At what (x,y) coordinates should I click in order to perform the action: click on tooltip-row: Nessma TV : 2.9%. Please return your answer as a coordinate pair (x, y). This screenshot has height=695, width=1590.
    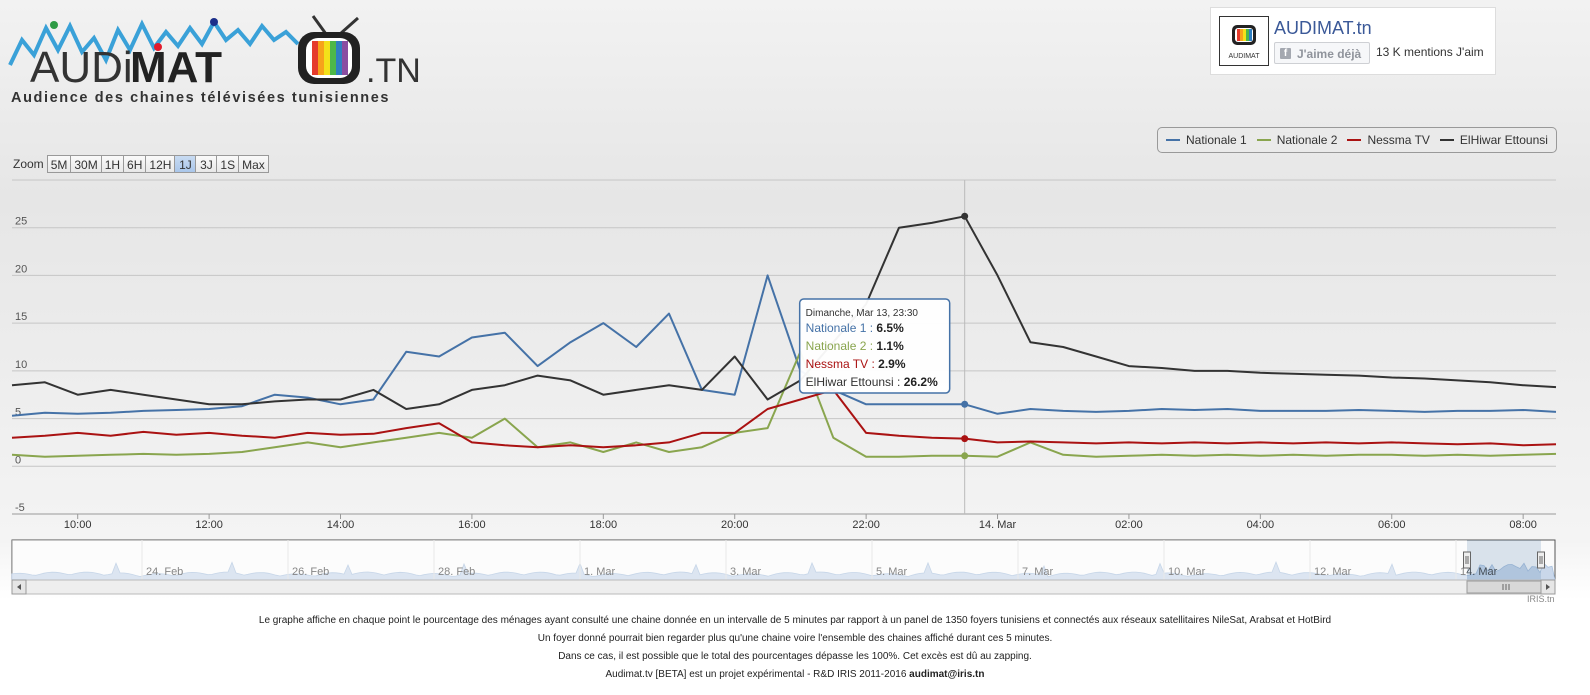
    Looking at the image, I should click on (856, 364).